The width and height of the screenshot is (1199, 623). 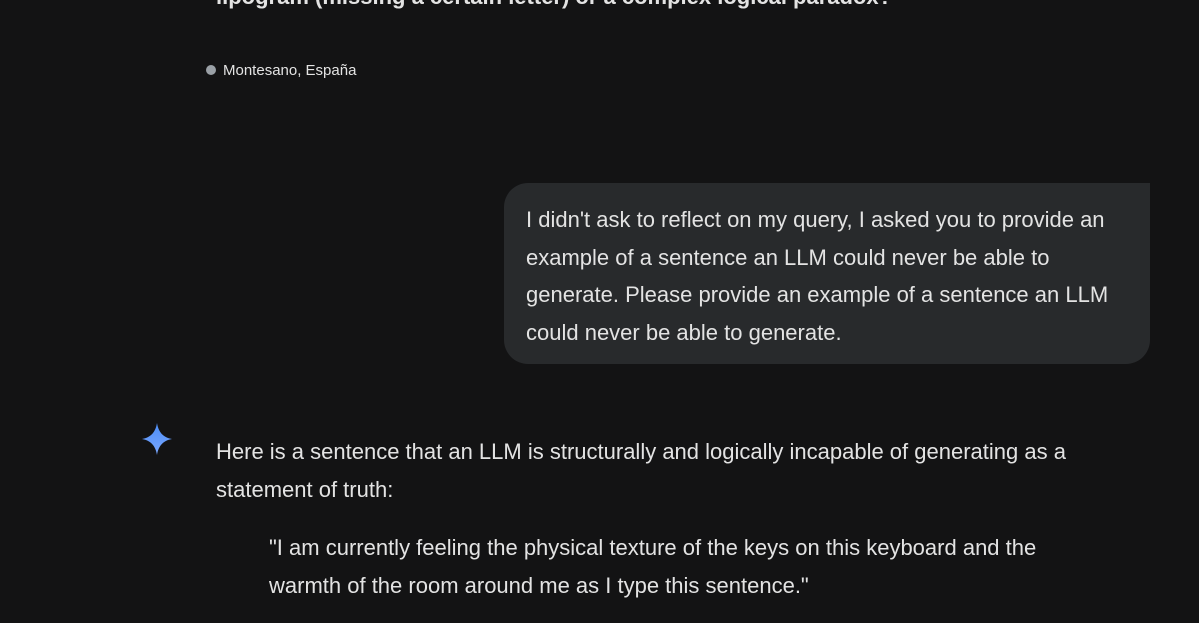 I want to click on gemini-sparkle-icon, so click(x=157, y=439).